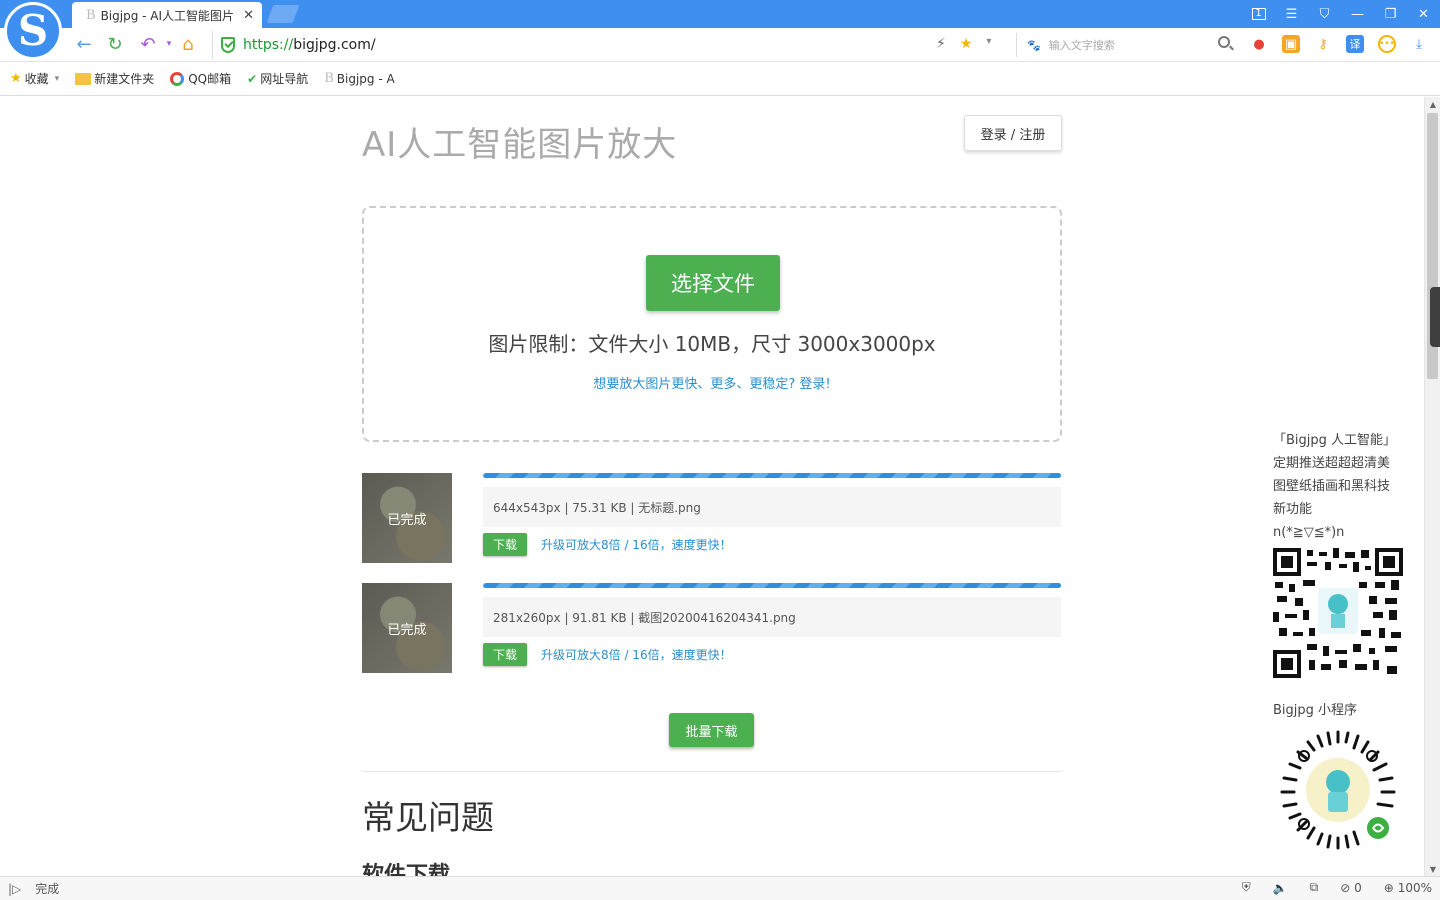 The width and height of the screenshot is (1440, 900). I want to click on bookmark-bigjpg: B Bigjpg - A, so click(359, 78).